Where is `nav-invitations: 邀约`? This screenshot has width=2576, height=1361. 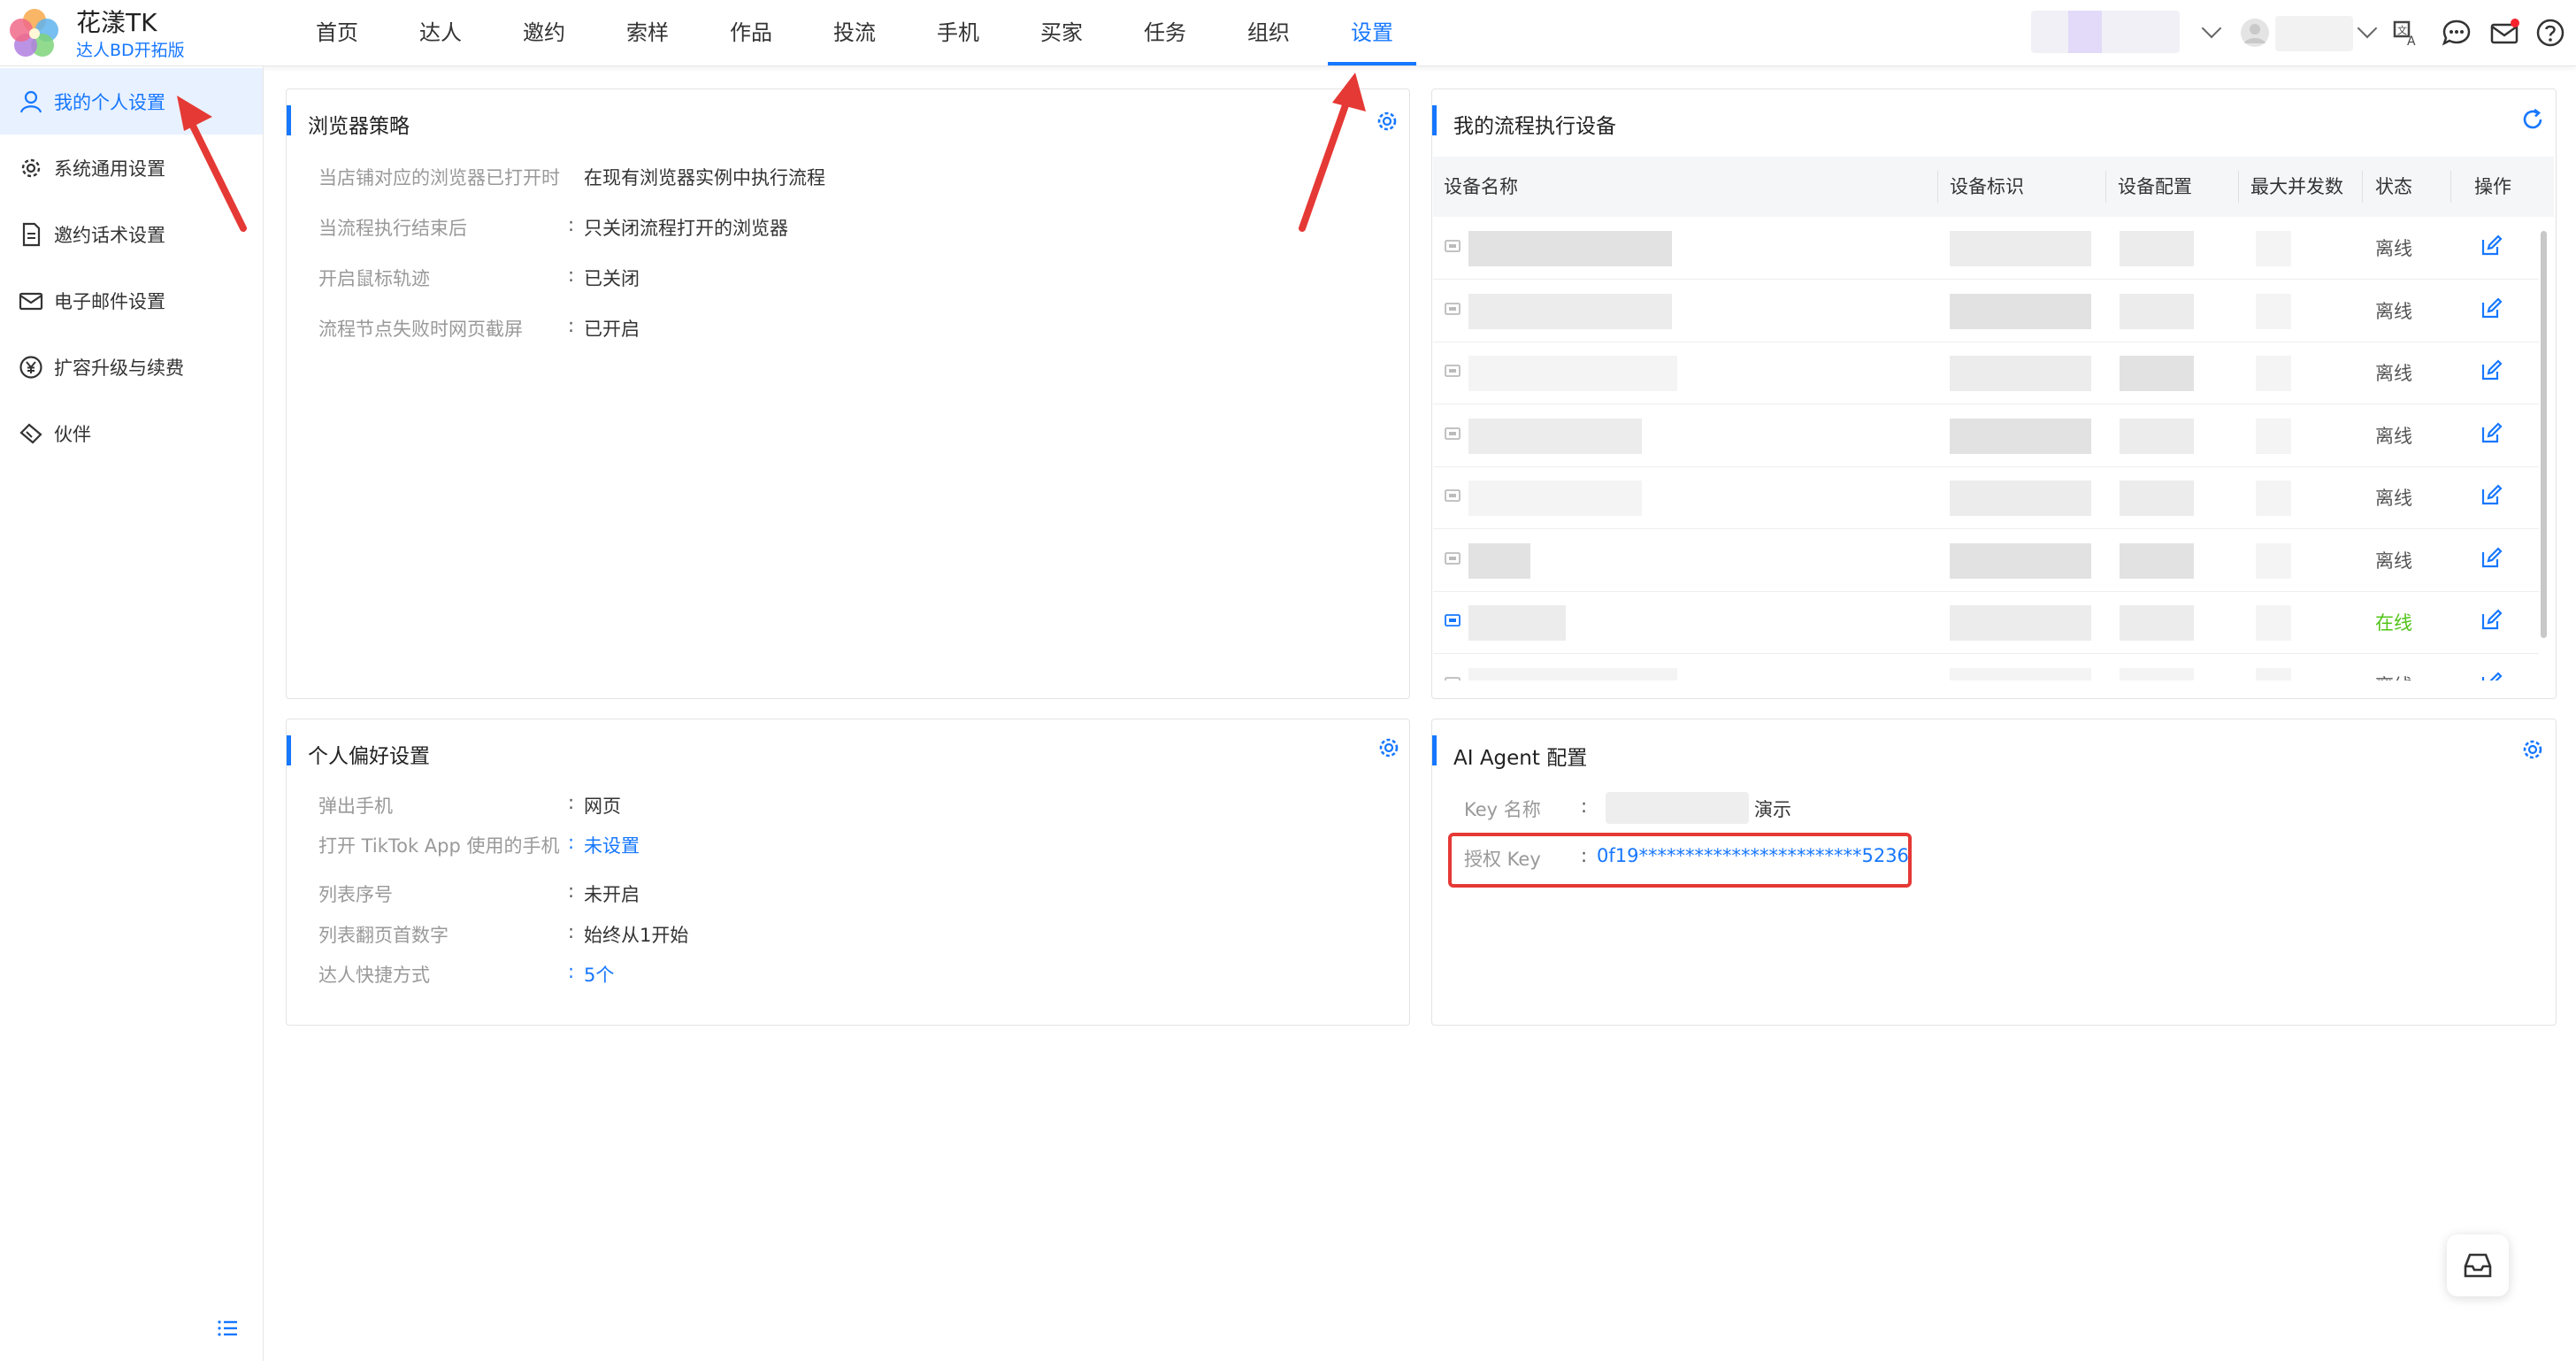
nav-invitations: 邀约 is located at coordinates (544, 32).